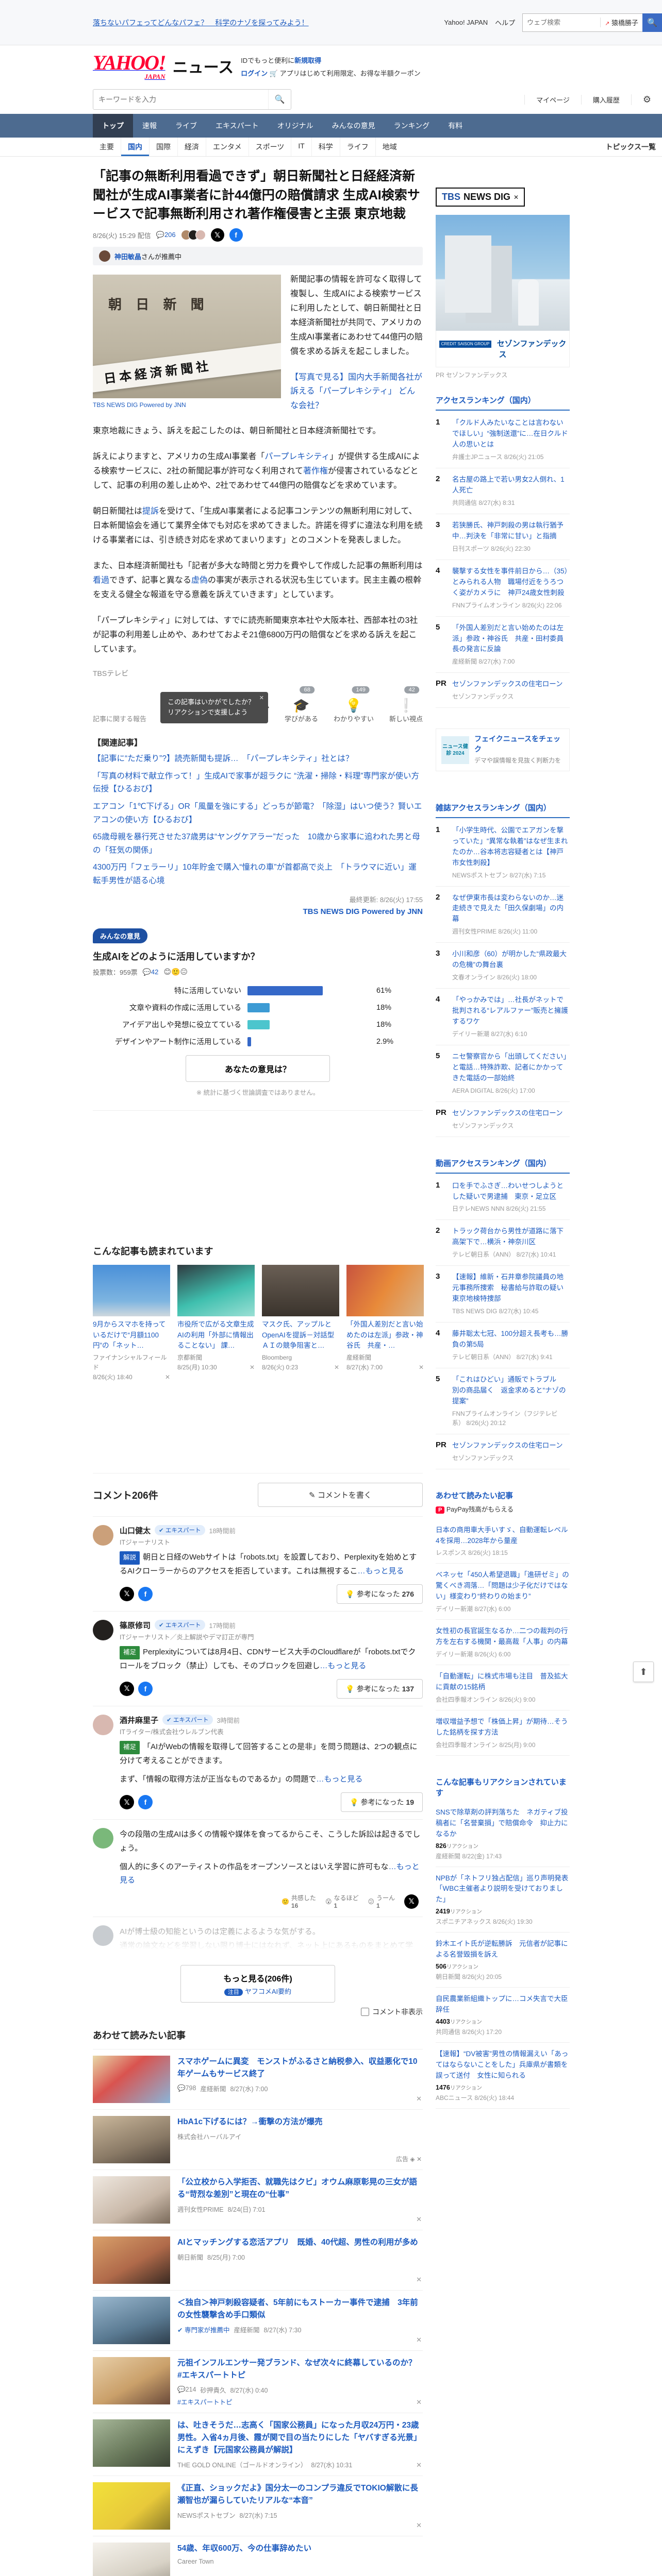 This screenshot has height=2576, width=662. Describe the element at coordinates (340, 1494) in the screenshot. I see `write-comment-button: ✎ コメントを書く` at that location.